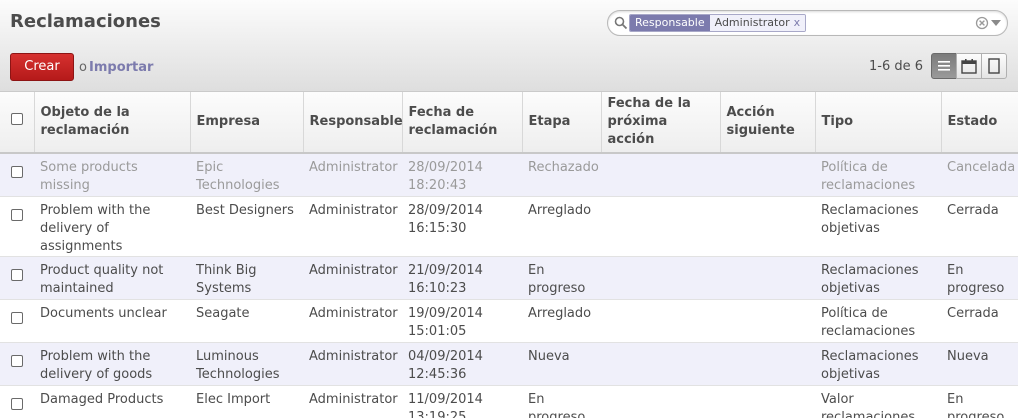 The image size is (1018, 418). I want to click on cell-subject: Documents unclear, so click(112, 321).